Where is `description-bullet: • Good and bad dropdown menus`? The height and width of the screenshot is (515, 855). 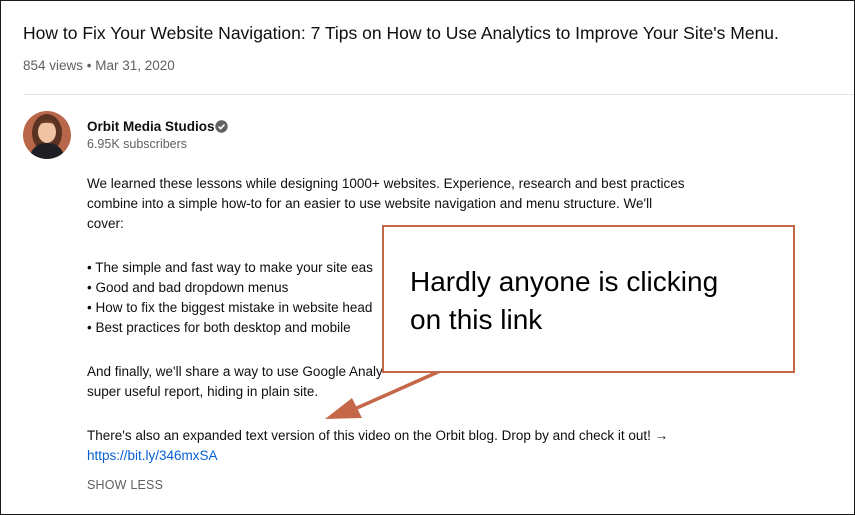 description-bullet: • Good and bad dropdown menus is located at coordinates (188, 287).